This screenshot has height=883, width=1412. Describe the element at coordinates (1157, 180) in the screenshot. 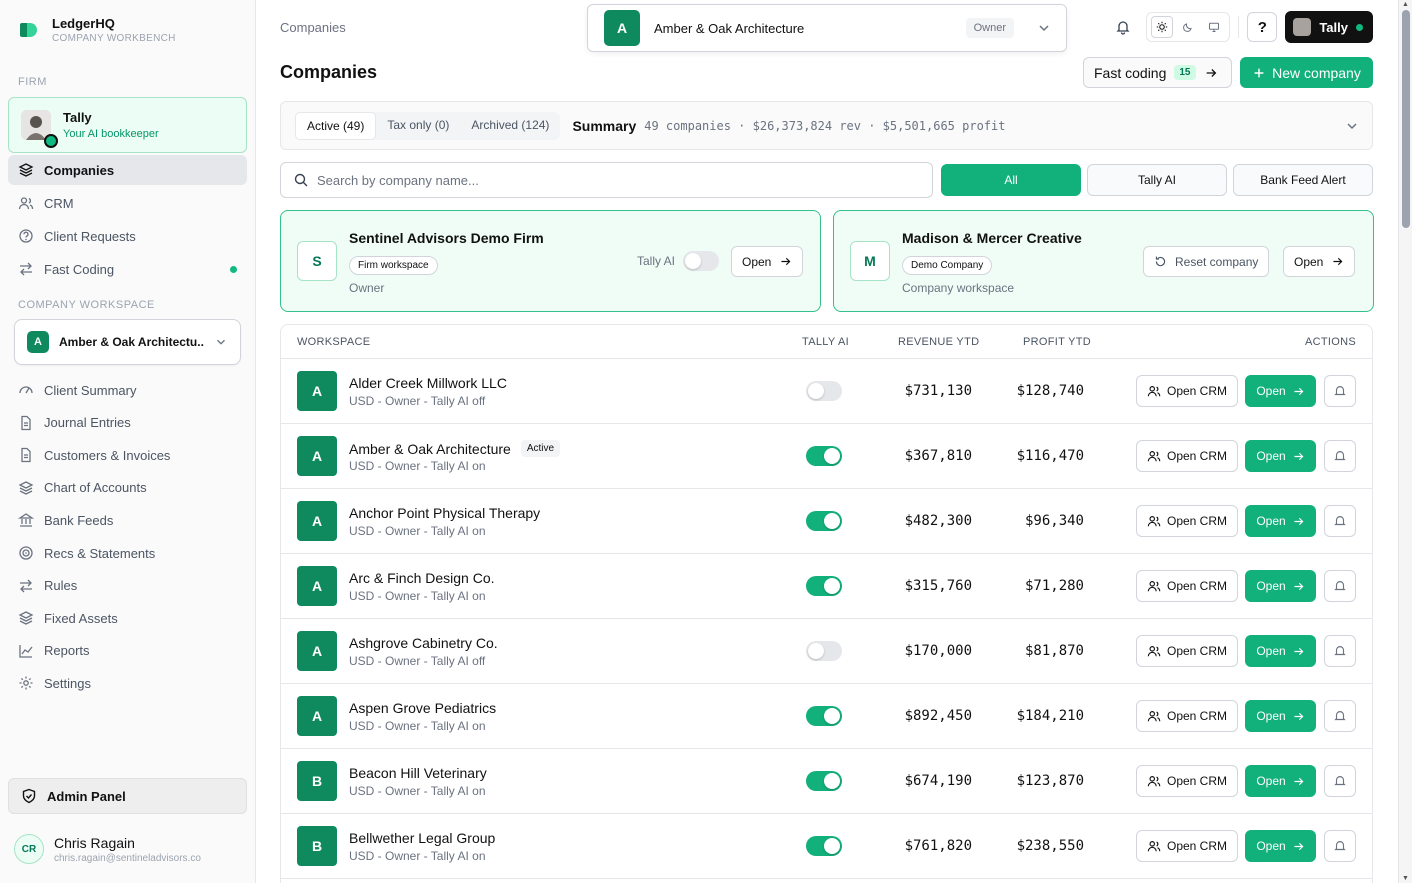

I see `filter-tally-ai: Tally AI` at that location.